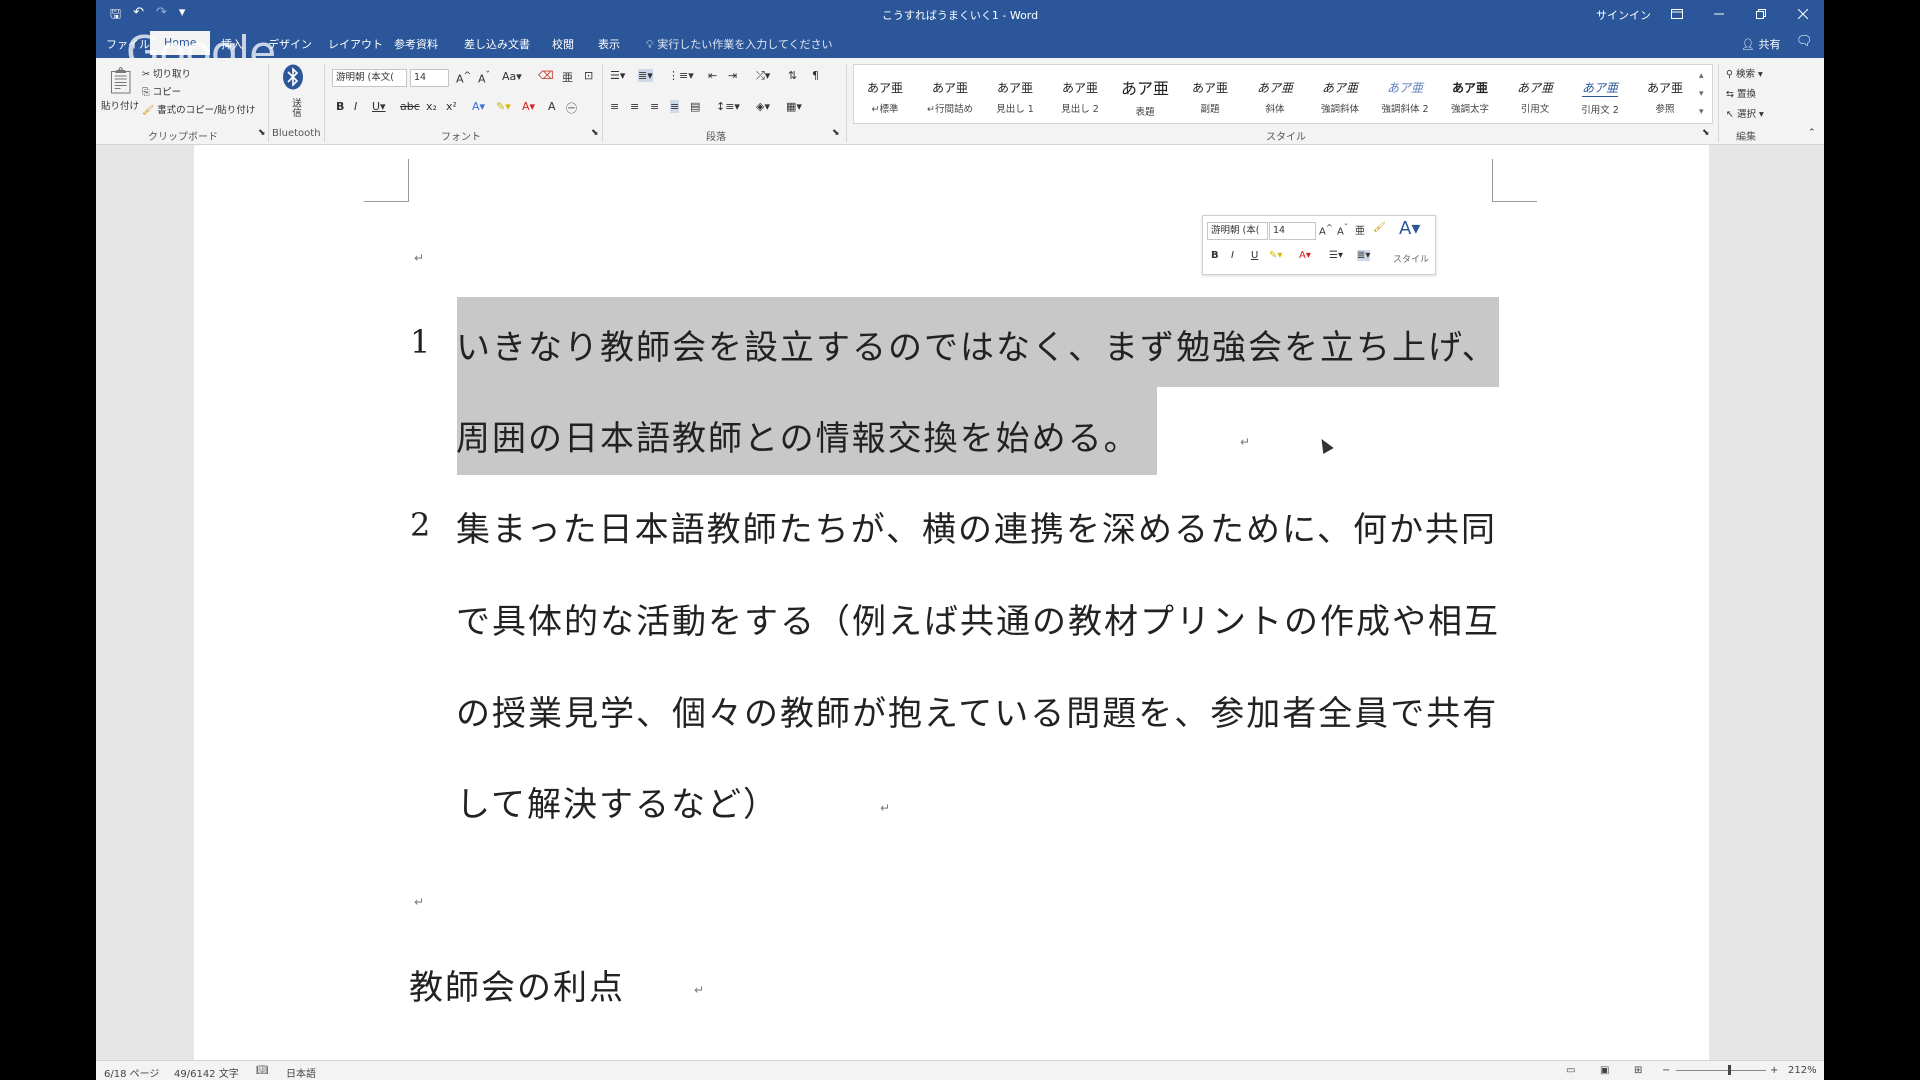  What do you see at coordinates (675, 106) in the screenshot?
I see `justify-icon: ≡` at bounding box center [675, 106].